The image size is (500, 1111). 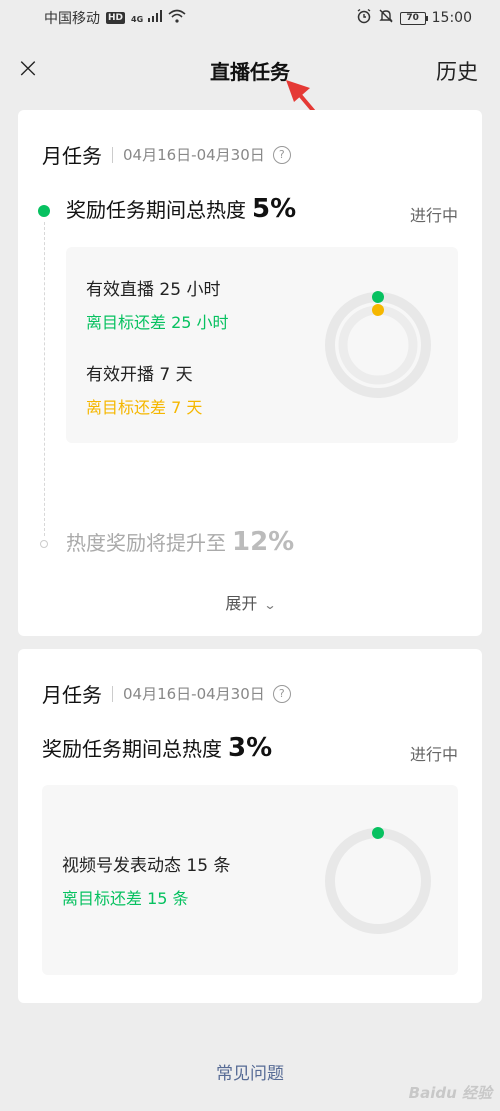 I want to click on task-goal: 奖励任务期间总热度 5%, so click(x=181, y=209).